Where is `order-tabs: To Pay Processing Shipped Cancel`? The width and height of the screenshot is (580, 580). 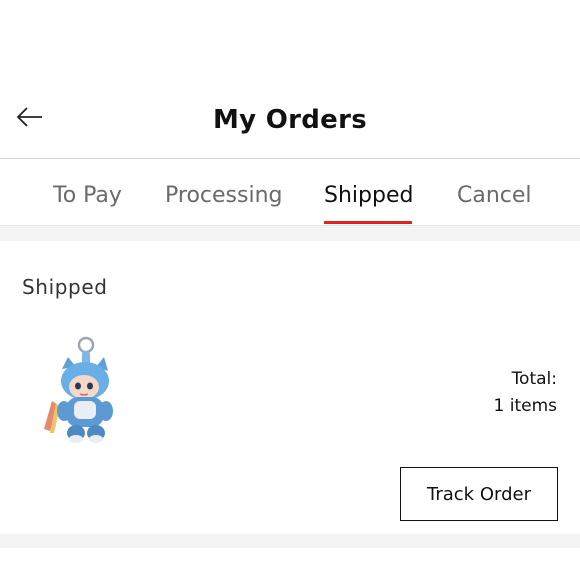 order-tabs: To Pay Processing Shipped Cancel is located at coordinates (290, 192).